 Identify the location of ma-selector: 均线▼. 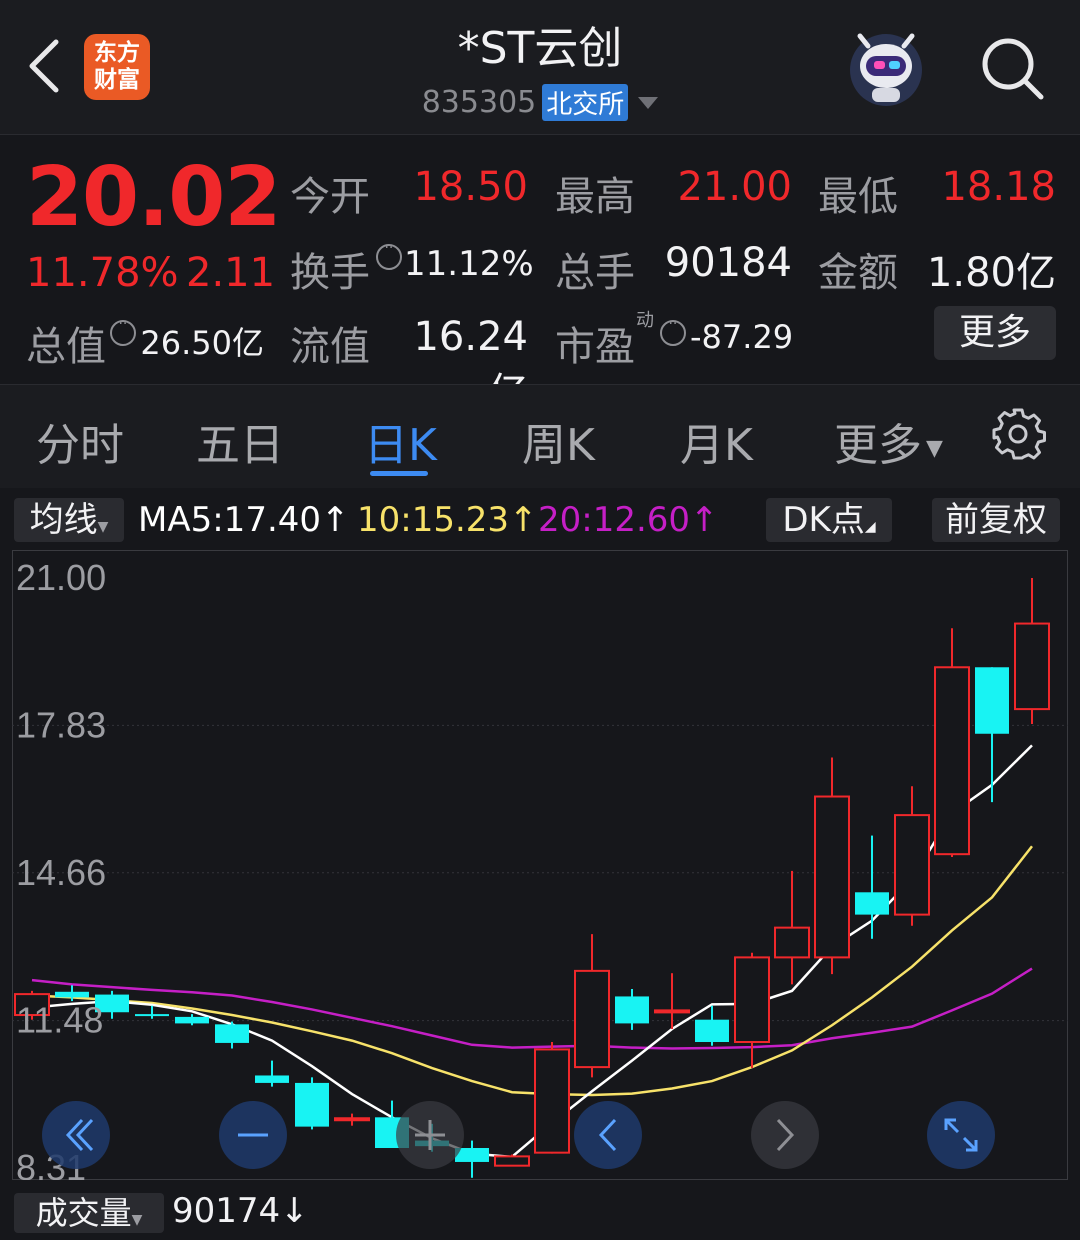
(69, 520).